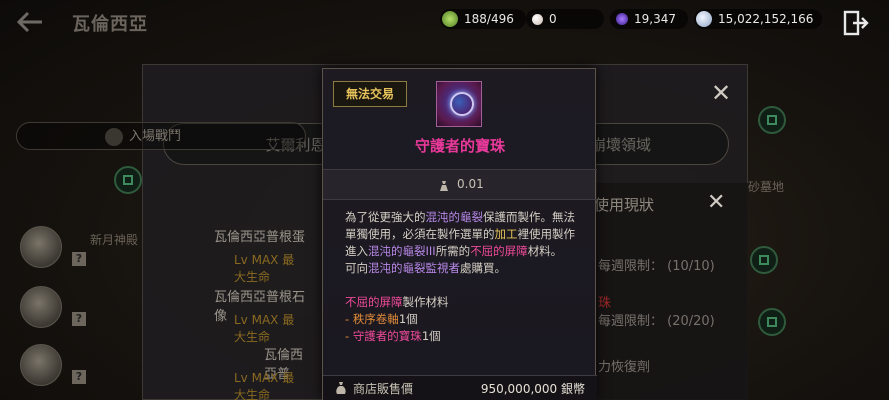 This screenshot has width=889, height=400. Describe the element at coordinates (356, 268) in the screenshot. I see `desc-text: 可向` at that location.